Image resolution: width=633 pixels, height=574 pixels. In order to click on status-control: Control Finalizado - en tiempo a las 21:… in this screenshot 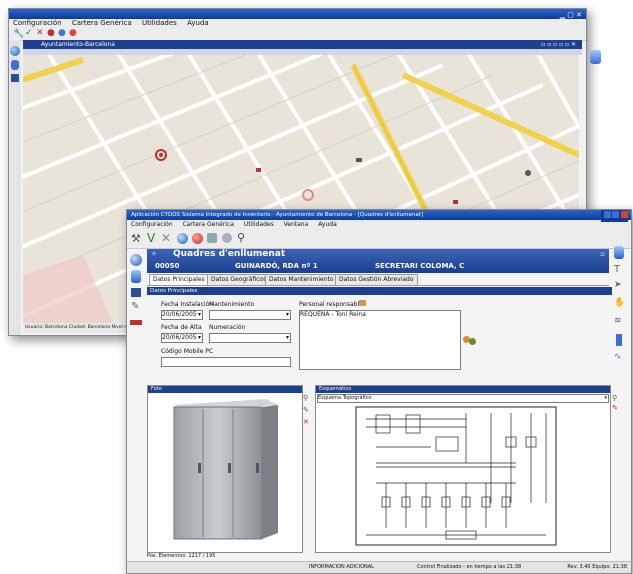, I will do `click(469, 567)`.